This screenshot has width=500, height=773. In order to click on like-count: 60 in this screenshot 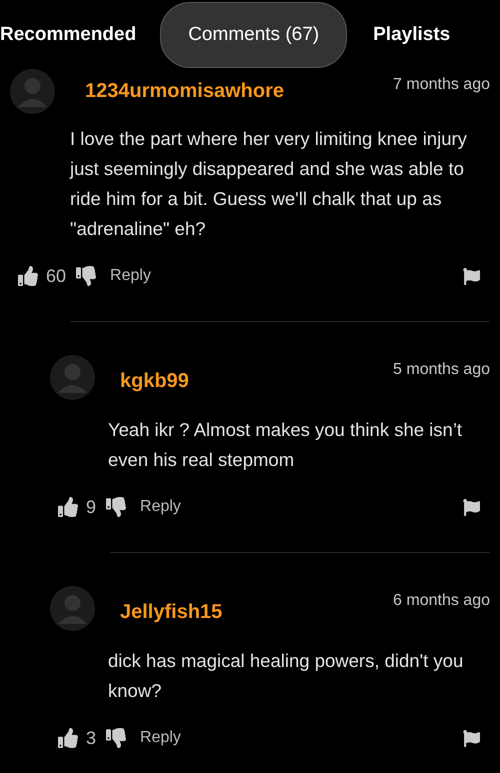, I will do `click(56, 276)`.